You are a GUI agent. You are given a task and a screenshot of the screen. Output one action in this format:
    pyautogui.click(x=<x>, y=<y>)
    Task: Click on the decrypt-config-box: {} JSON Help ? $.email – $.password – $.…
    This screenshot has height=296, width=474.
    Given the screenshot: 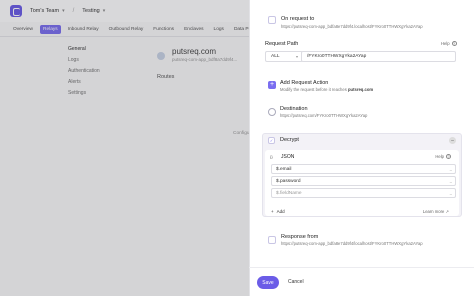 What is the action you would take?
    pyautogui.click(x=362, y=183)
    